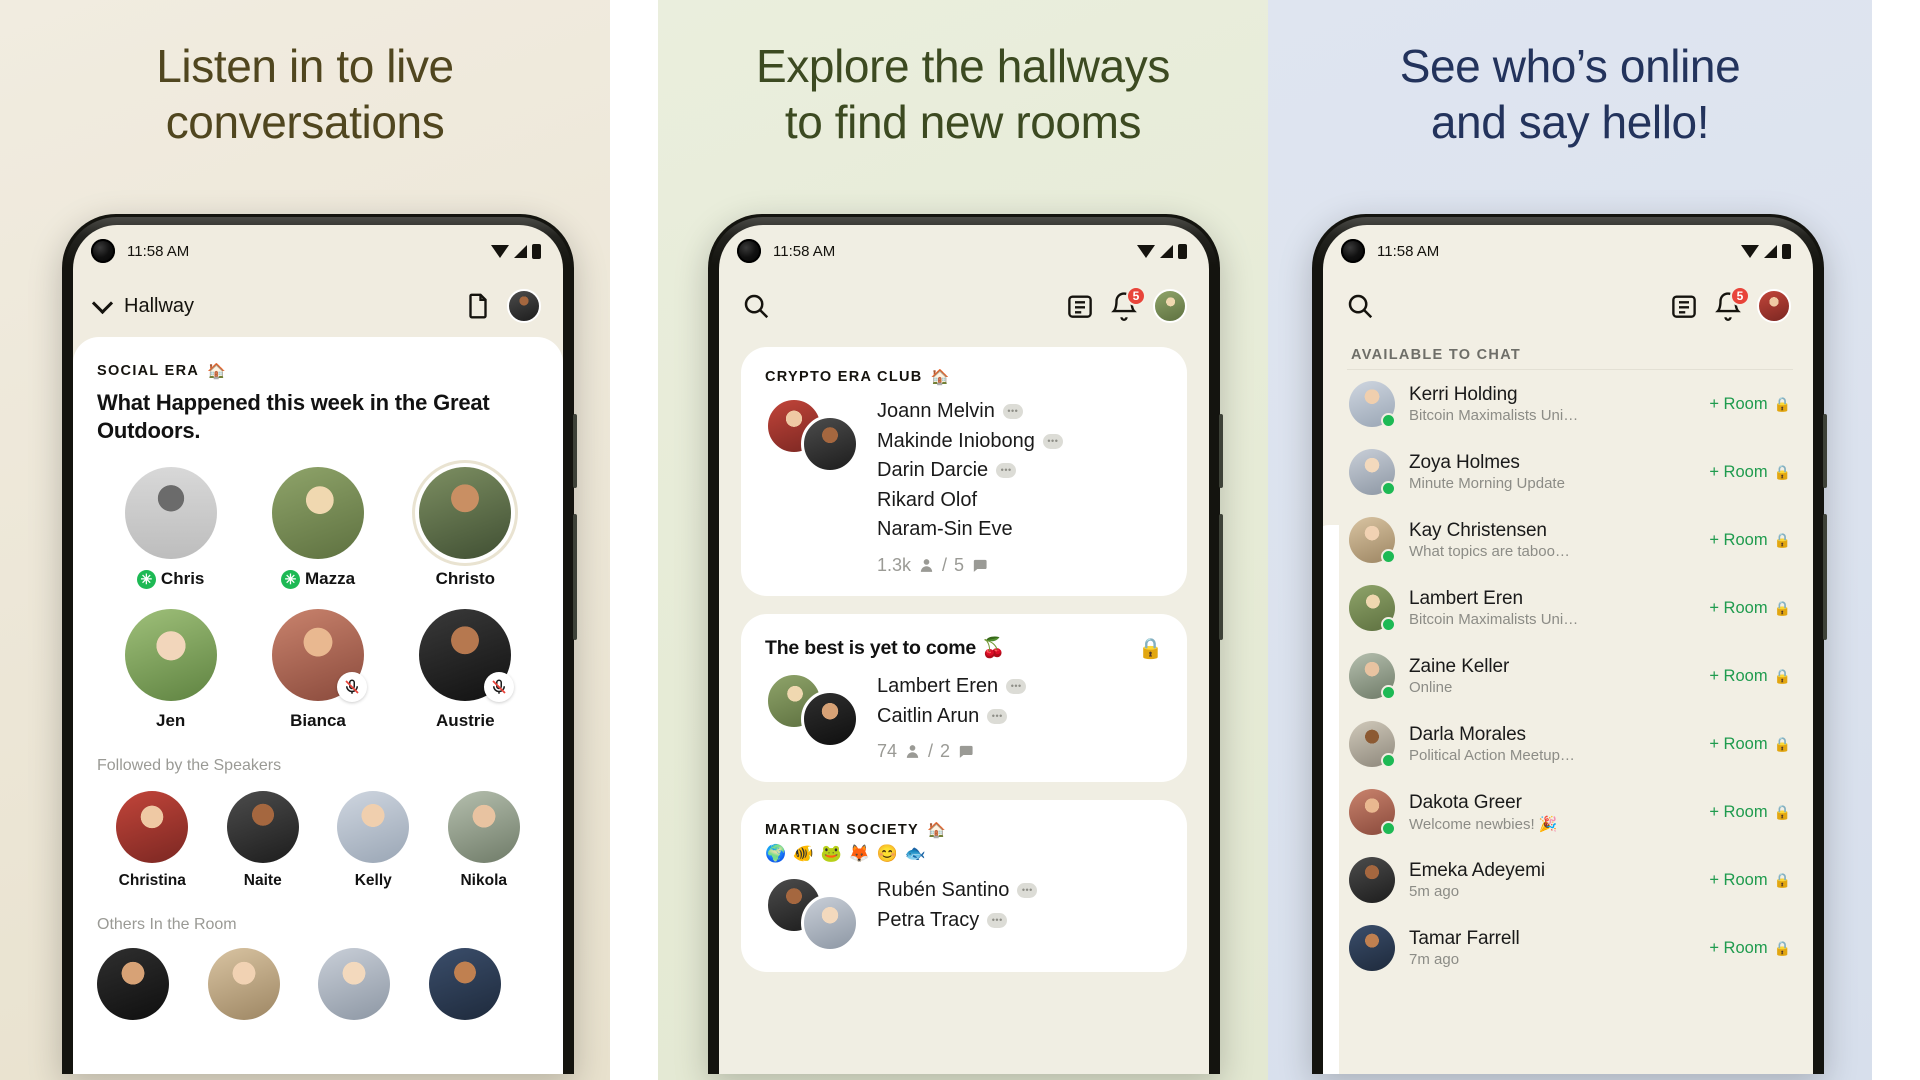 The image size is (1920, 1080). Describe the element at coordinates (520, 251) in the screenshot. I see `signal-icon` at that location.